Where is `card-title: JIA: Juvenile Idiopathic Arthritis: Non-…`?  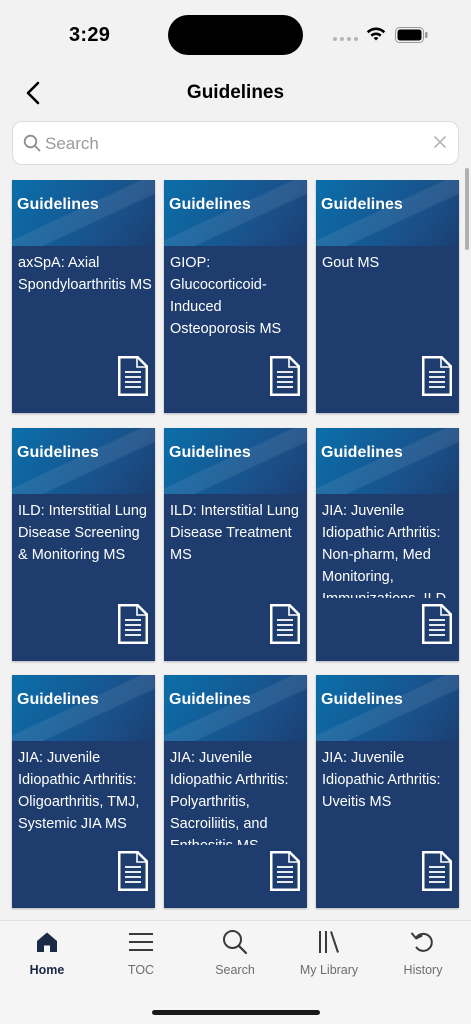 card-title: JIA: Juvenile Idiopathic Arthritis: Non-… is located at coordinates (384, 550).